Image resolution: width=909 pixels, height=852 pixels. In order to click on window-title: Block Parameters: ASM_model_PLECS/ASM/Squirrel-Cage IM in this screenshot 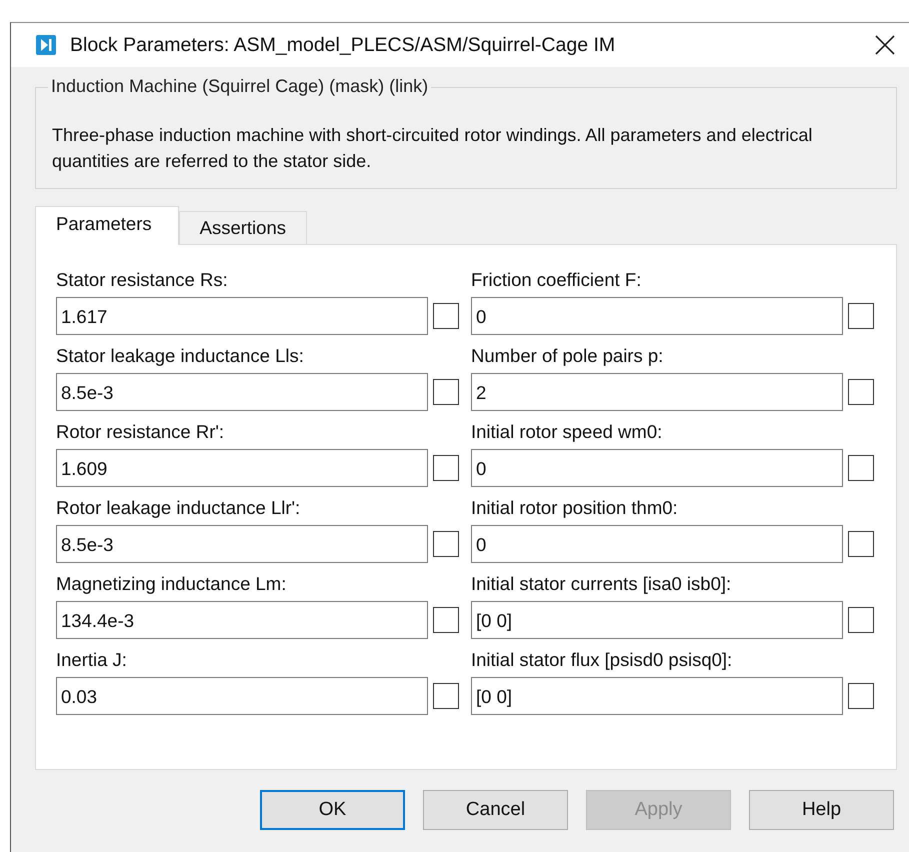, I will do `click(343, 45)`.